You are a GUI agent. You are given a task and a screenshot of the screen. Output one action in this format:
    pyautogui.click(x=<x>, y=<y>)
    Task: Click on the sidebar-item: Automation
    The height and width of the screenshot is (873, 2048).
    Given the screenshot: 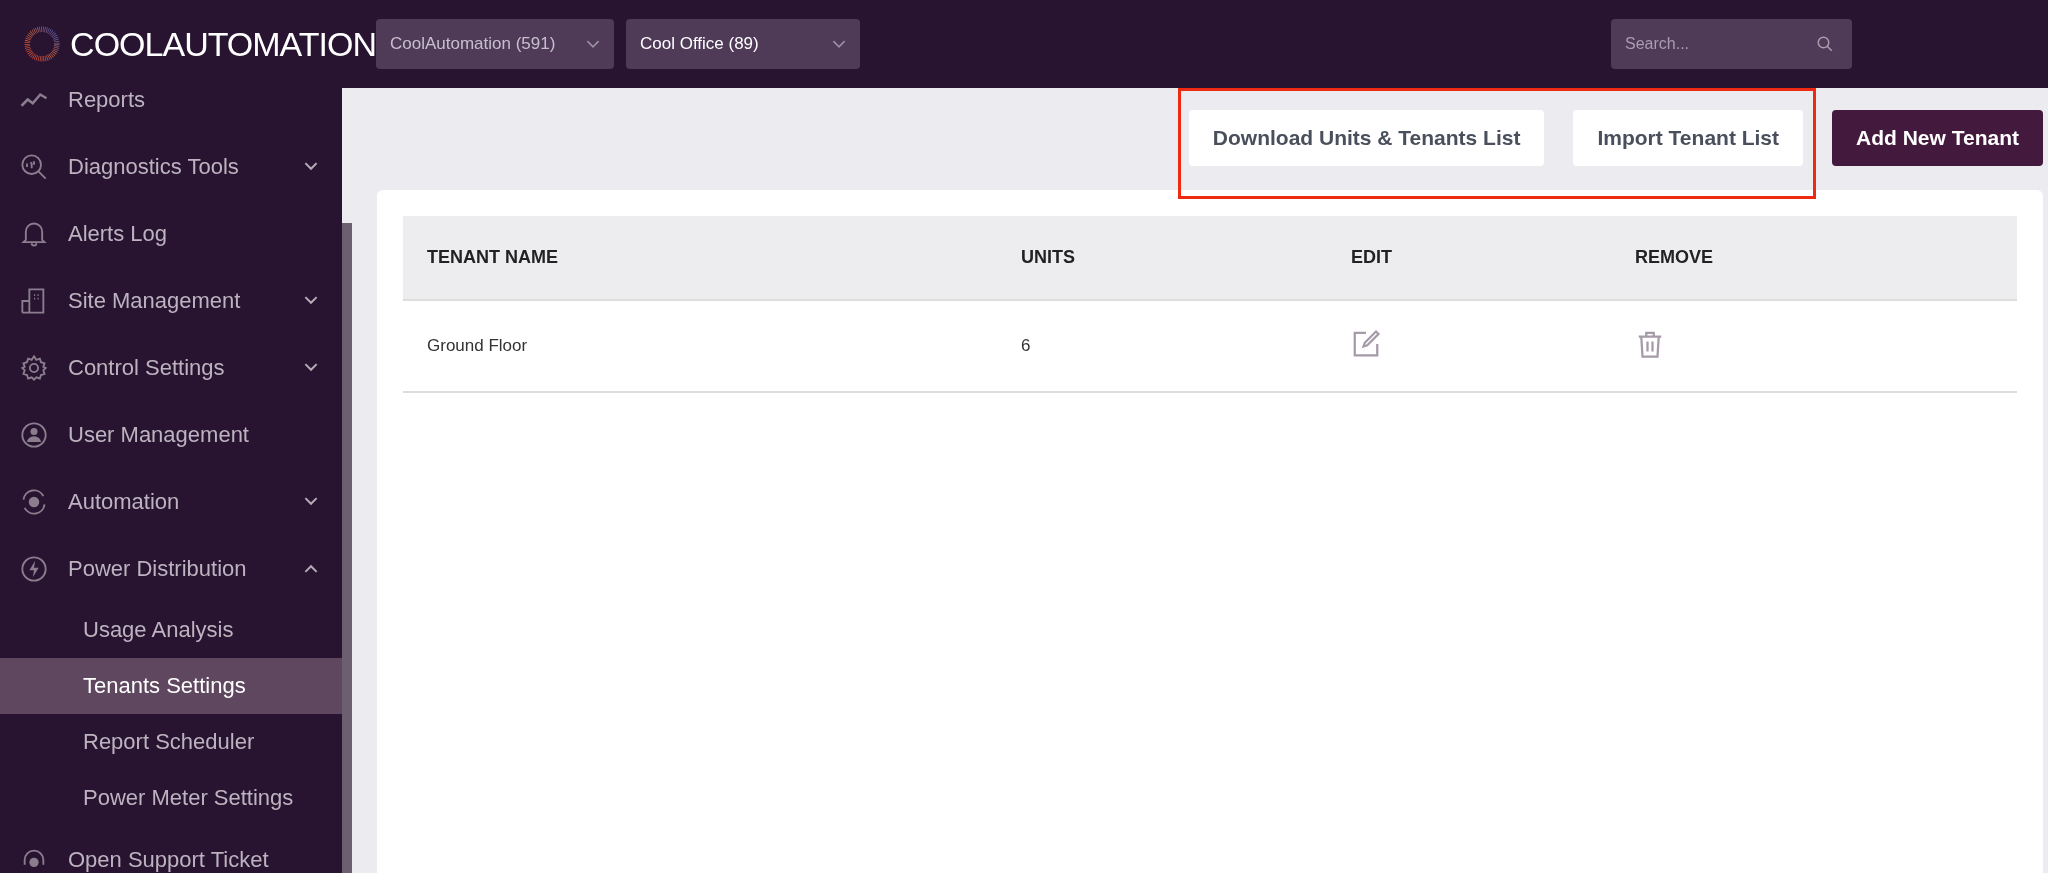 What is the action you would take?
    pyautogui.click(x=171, y=501)
    